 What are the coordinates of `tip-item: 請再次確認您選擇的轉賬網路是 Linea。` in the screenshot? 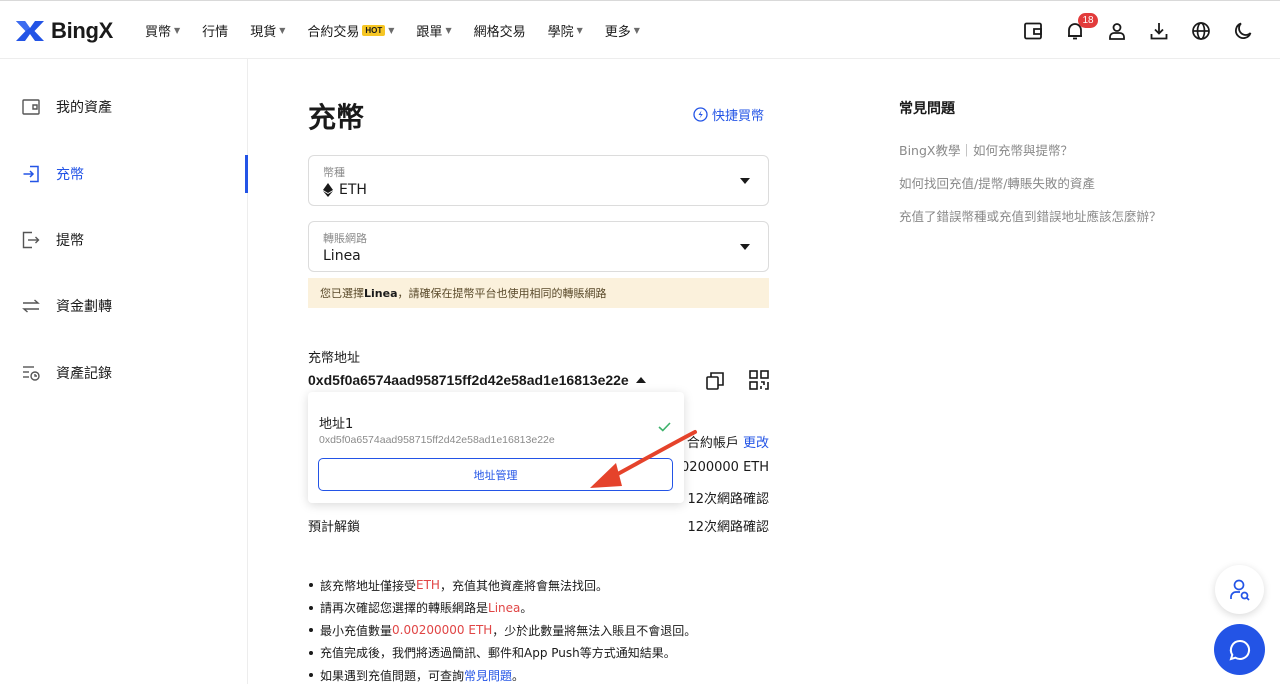 It's located at (502, 608).